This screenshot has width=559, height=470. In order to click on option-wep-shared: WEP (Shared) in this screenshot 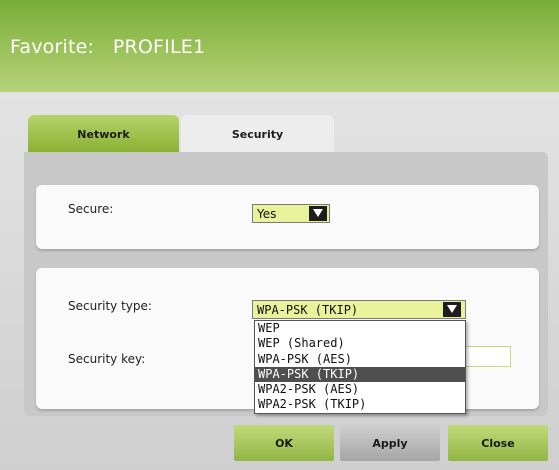, I will do `click(360, 343)`.